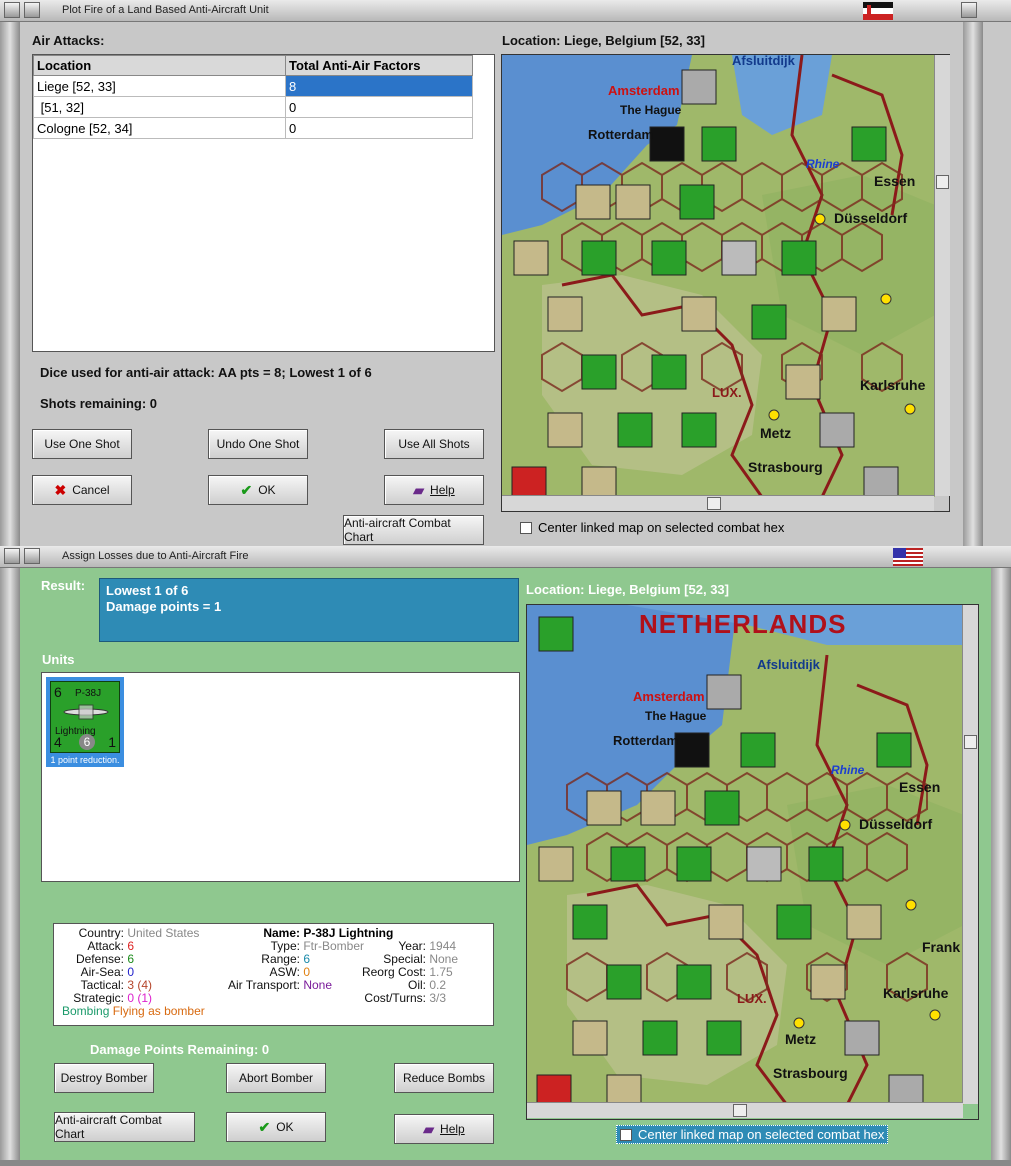  What do you see at coordinates (908, 557) in the screenshot?
I see `usa-flag-icon` at bounding box center [908, 557].